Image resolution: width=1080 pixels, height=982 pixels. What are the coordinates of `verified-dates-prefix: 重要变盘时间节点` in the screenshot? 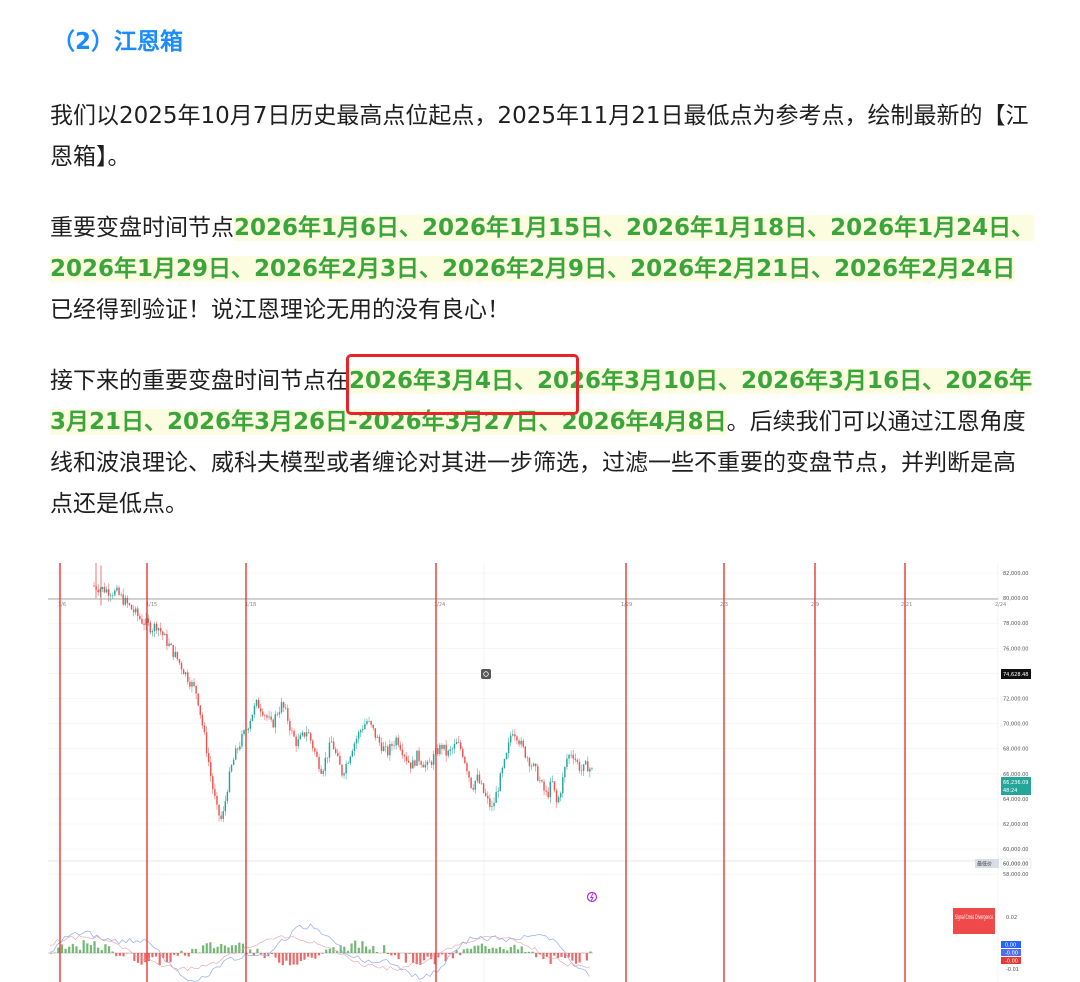 It's located at (142, 228).